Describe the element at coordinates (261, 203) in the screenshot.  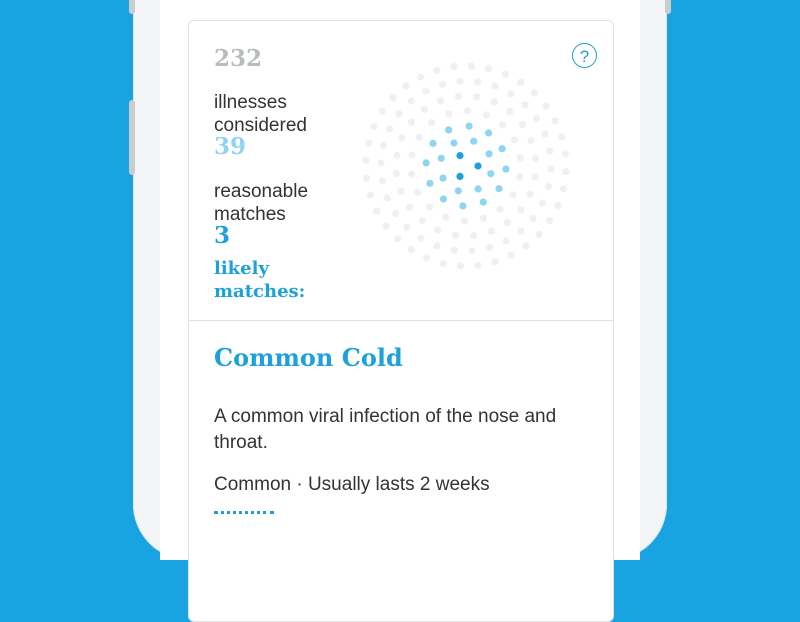
I see `reasonable-label: reasonable matches` at that location.